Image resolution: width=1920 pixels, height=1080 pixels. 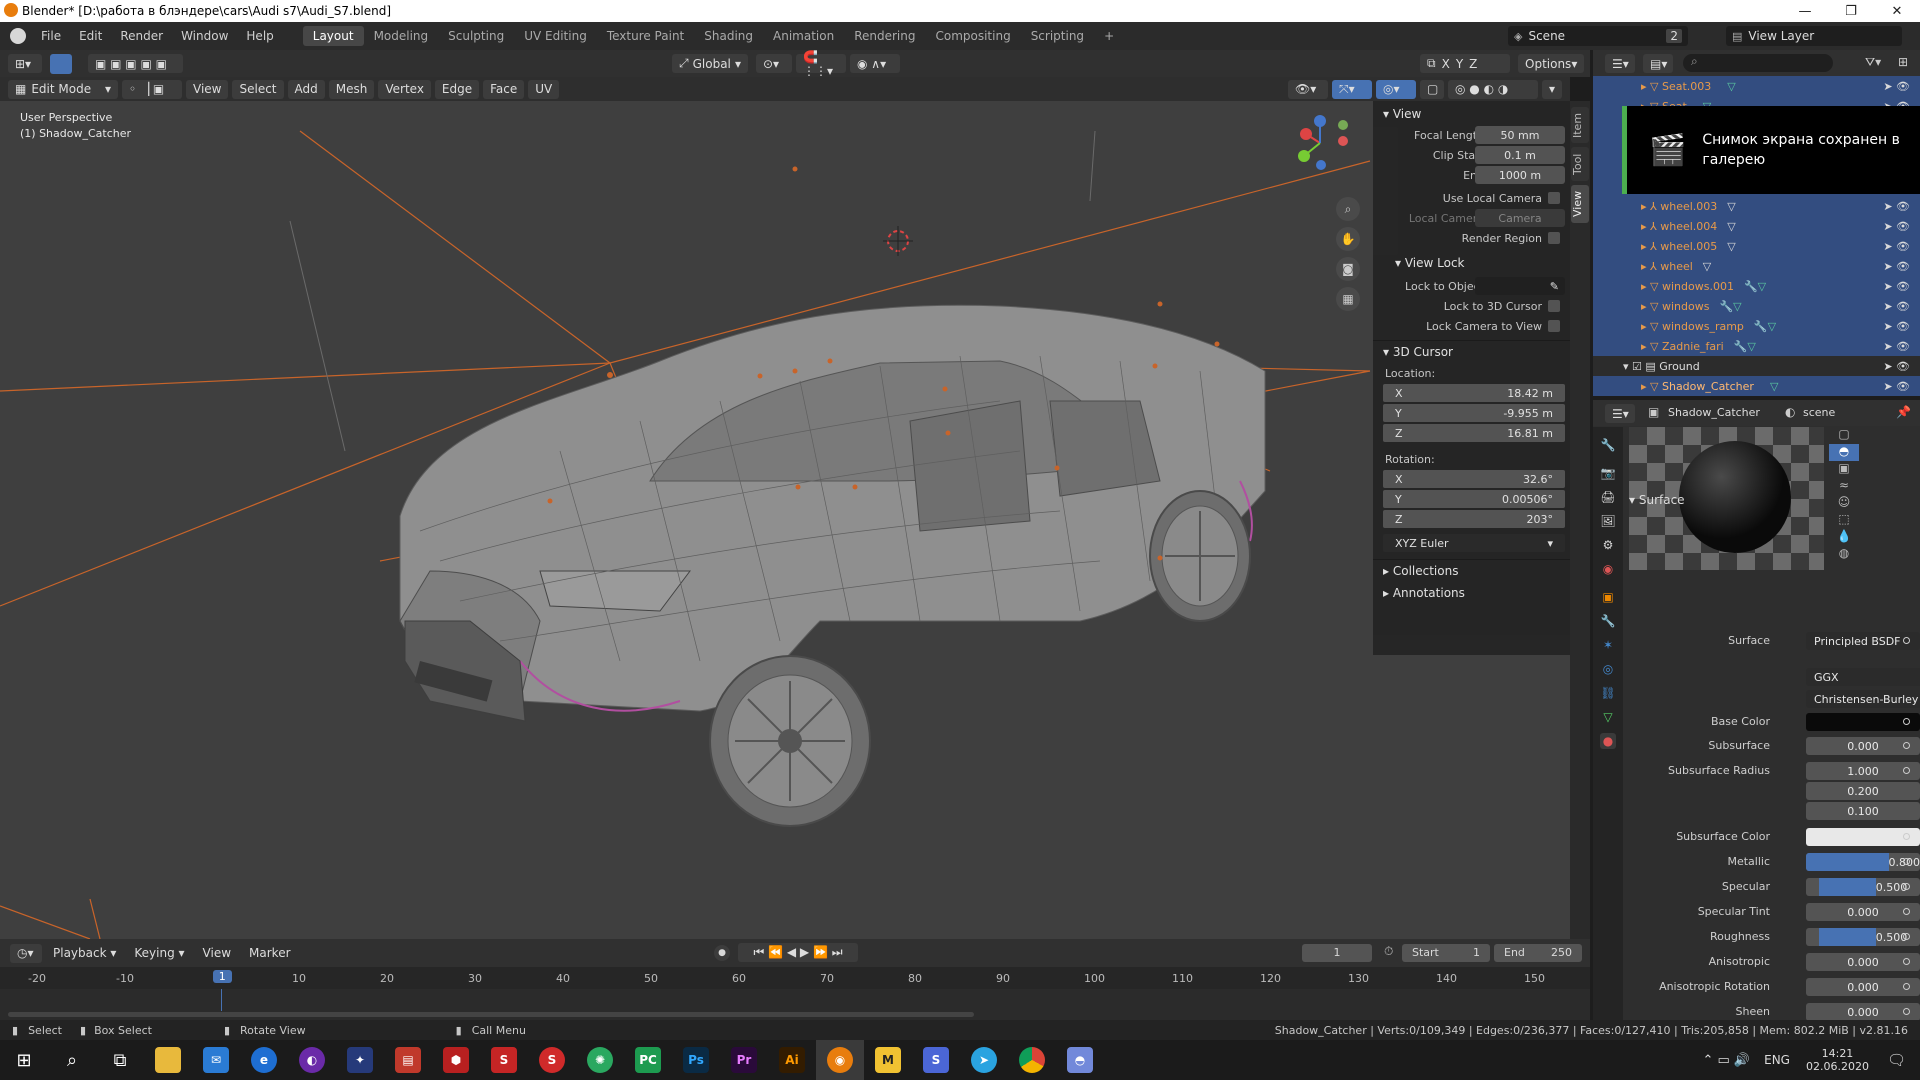 I want to click on app-logo-icon: ✦, so click(x=360, y=1060).